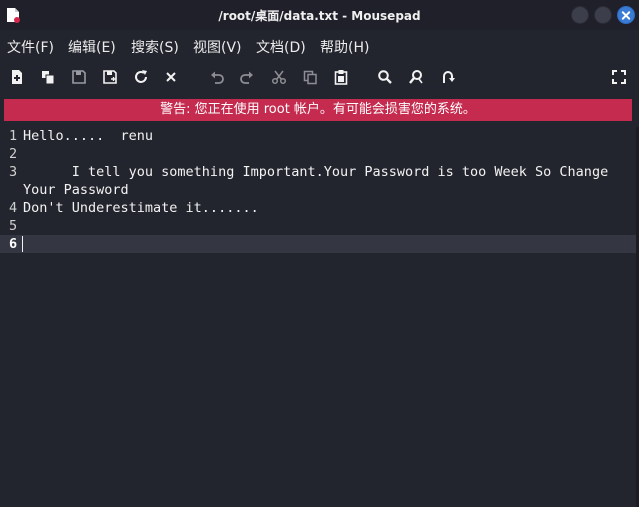 This screenshot has height=507, width=639. I want to click on current-line: 6, so click(318, 244).